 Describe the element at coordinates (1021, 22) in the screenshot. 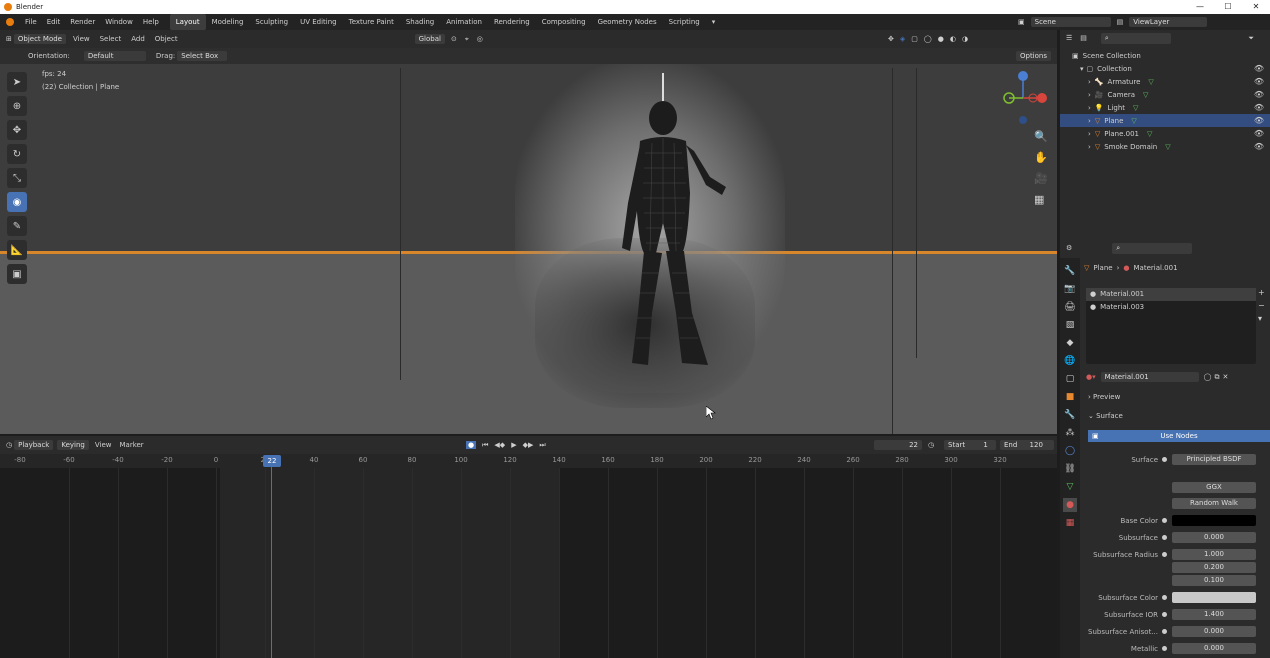

I see `scene-icon: ▣` at that location.